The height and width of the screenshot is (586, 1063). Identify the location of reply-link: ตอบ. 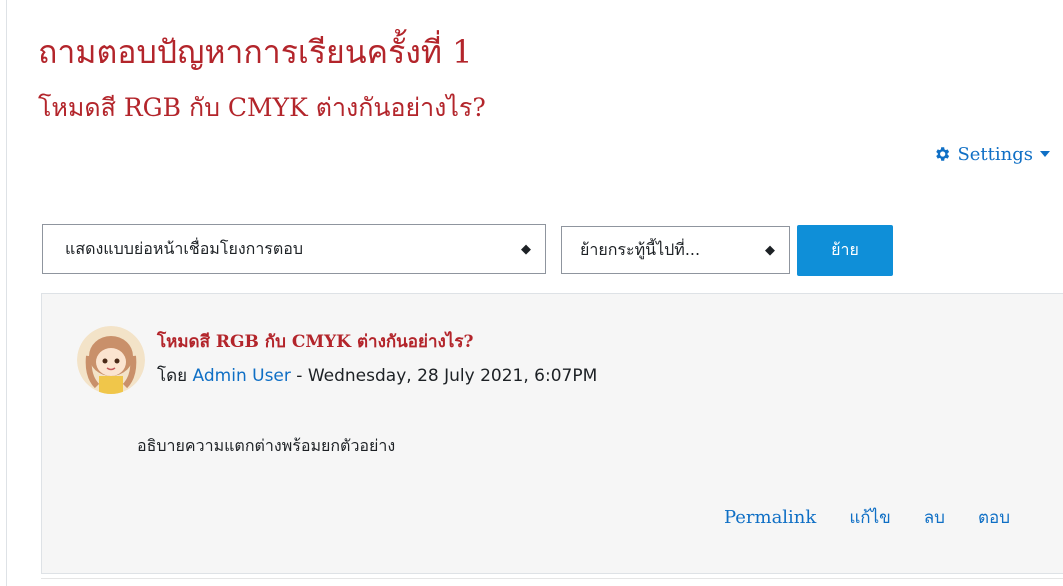
(994, 517).